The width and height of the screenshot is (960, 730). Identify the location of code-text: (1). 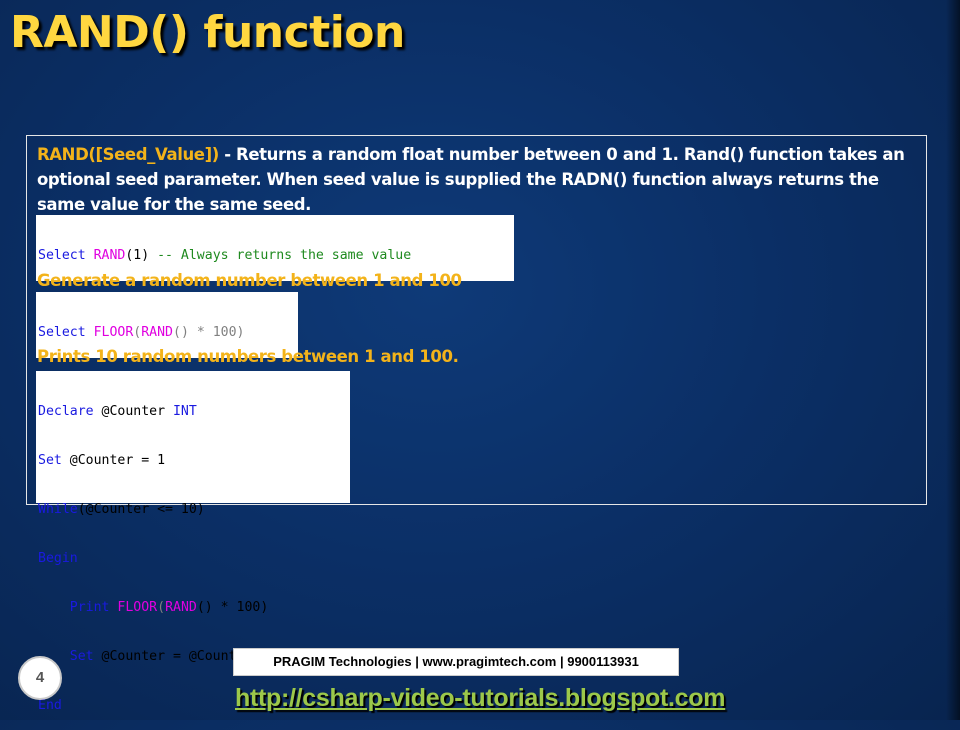
(137, 255).